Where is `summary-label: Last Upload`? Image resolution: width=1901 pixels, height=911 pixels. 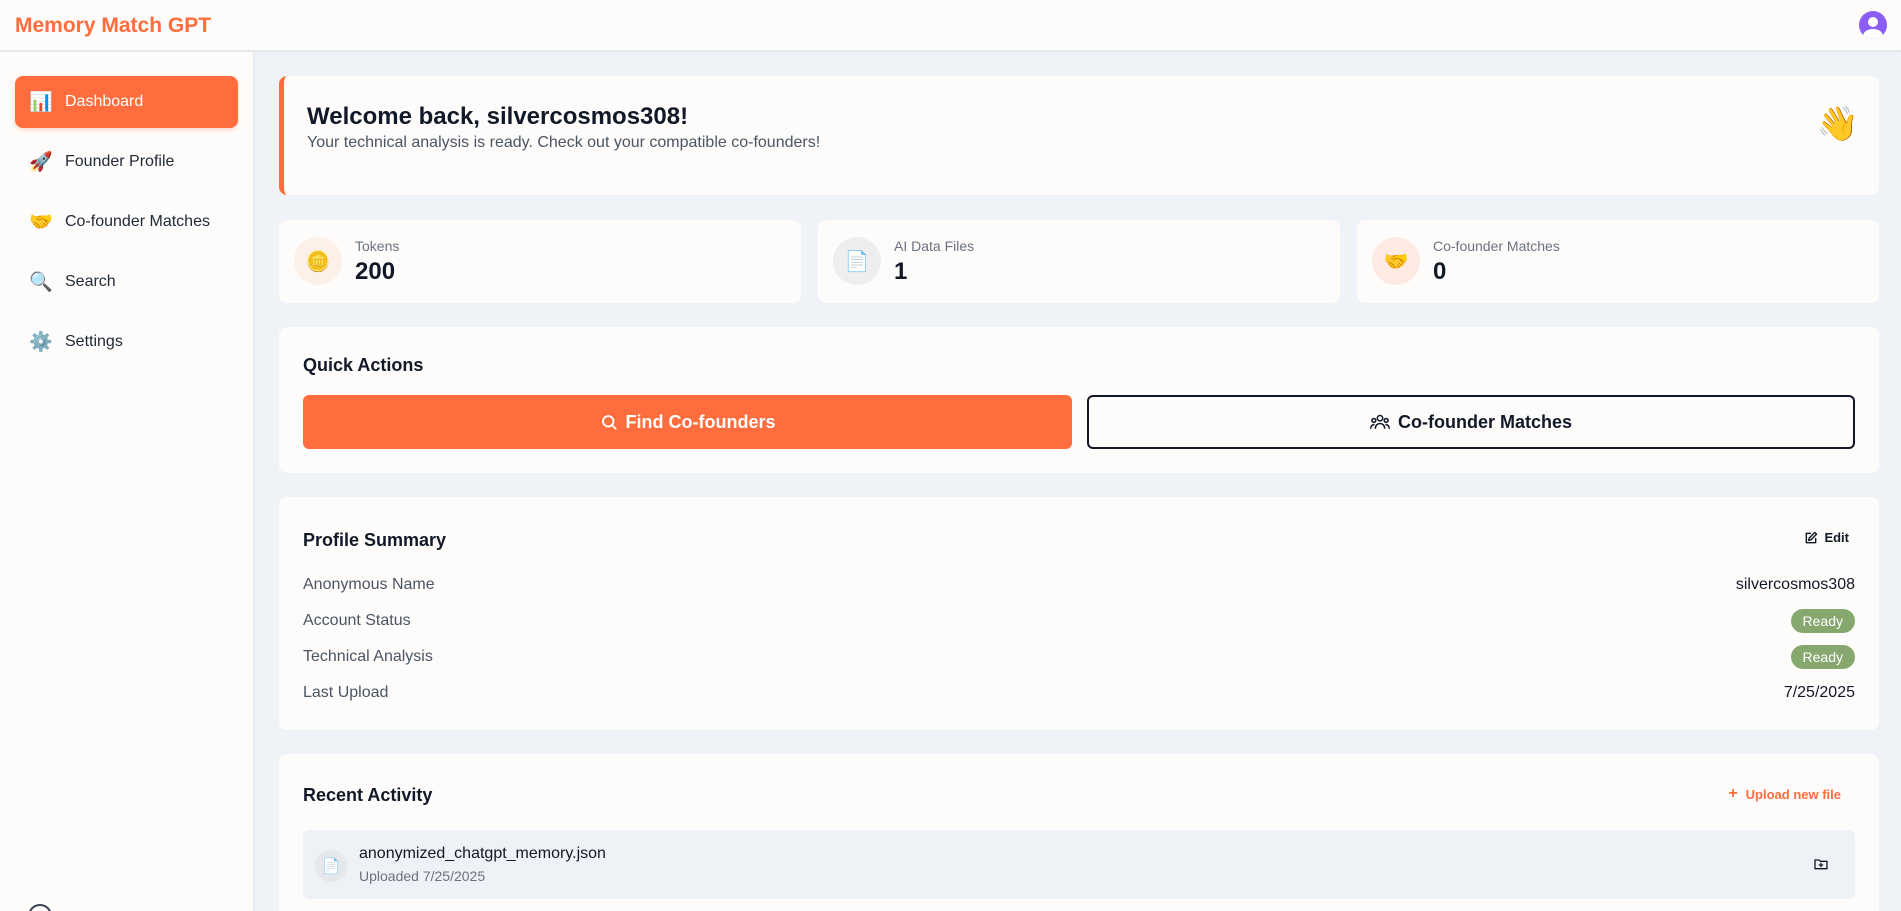
summary-label: Last Upload is located at coordinates (346, 692).